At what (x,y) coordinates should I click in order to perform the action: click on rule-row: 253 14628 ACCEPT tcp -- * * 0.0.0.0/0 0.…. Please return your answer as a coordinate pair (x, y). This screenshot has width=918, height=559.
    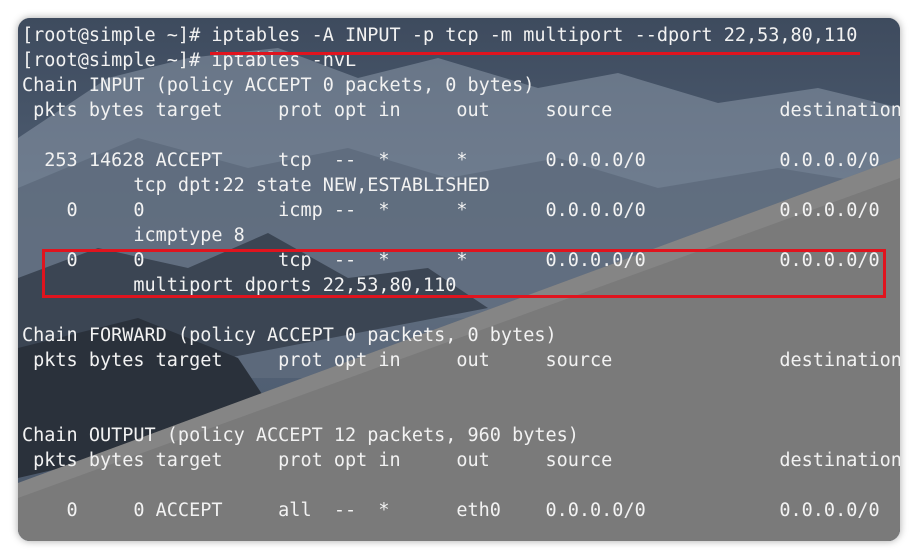
    Looking at the image, I should click on (451, 160).